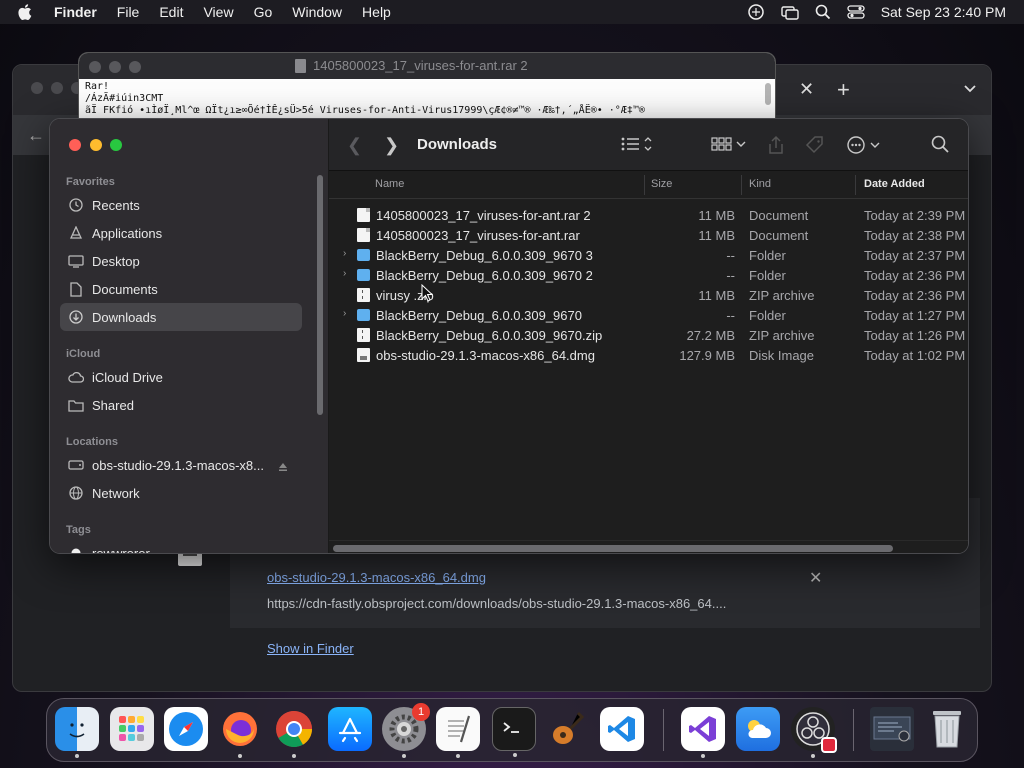 The width and height of the screenshot is (1024, 768). Describe the element at coordinates (95, 67) in the screenshot. I see `editor-close-dot` at that location.